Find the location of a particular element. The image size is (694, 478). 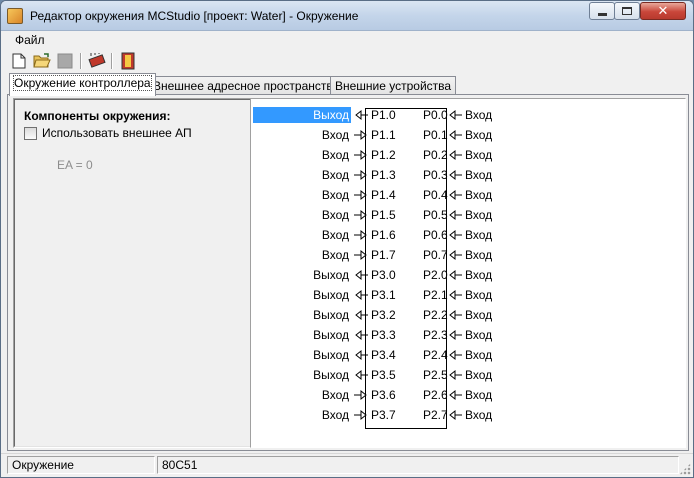

minimize-button is located at coordinates (602, 11).